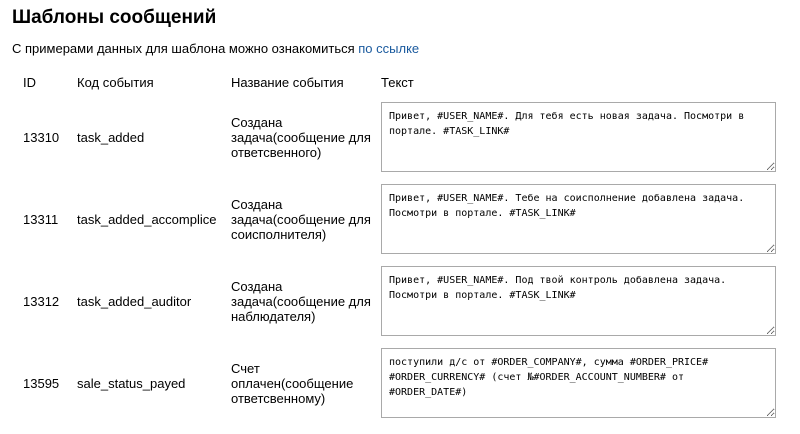  Describe the element at coordinates (287, 82) in the screenshot. I see `col-header-name: Название события` at that location.